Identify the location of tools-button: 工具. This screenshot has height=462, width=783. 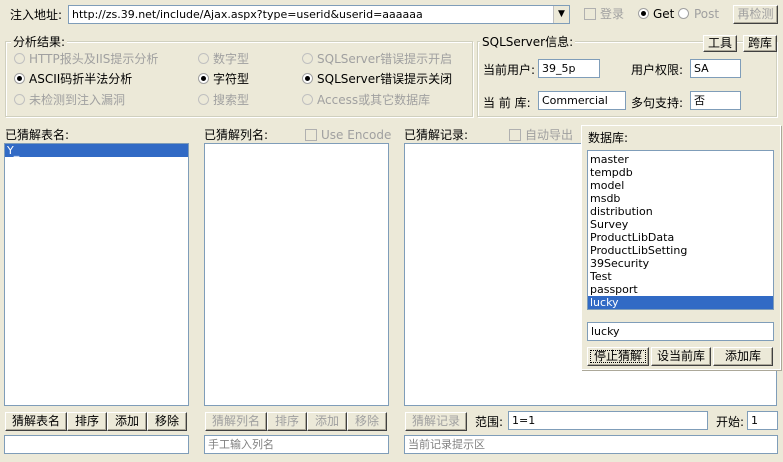
(720, 43).